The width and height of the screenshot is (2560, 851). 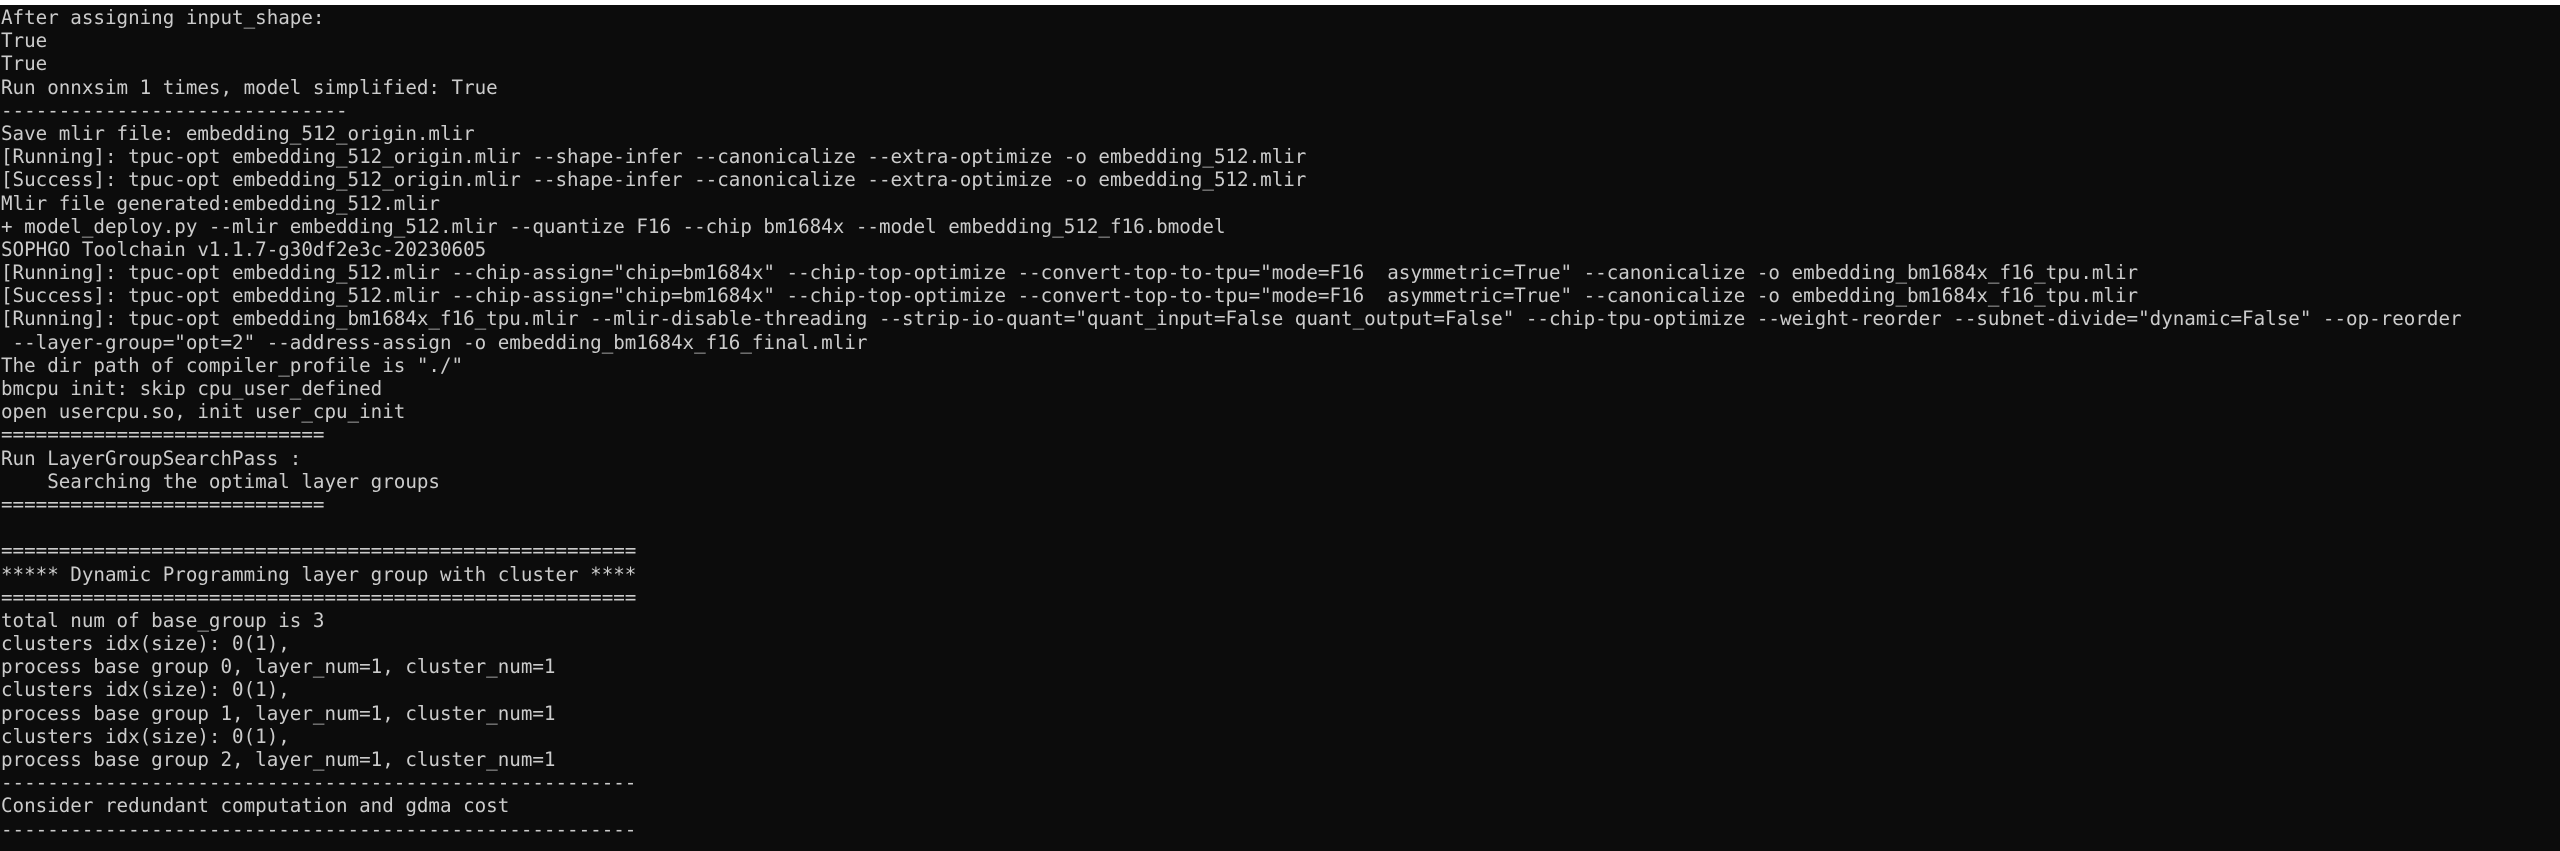 I want to click on terminal-line: open usercpu.so, init user_cpu_init, so click(x=203, y=412).